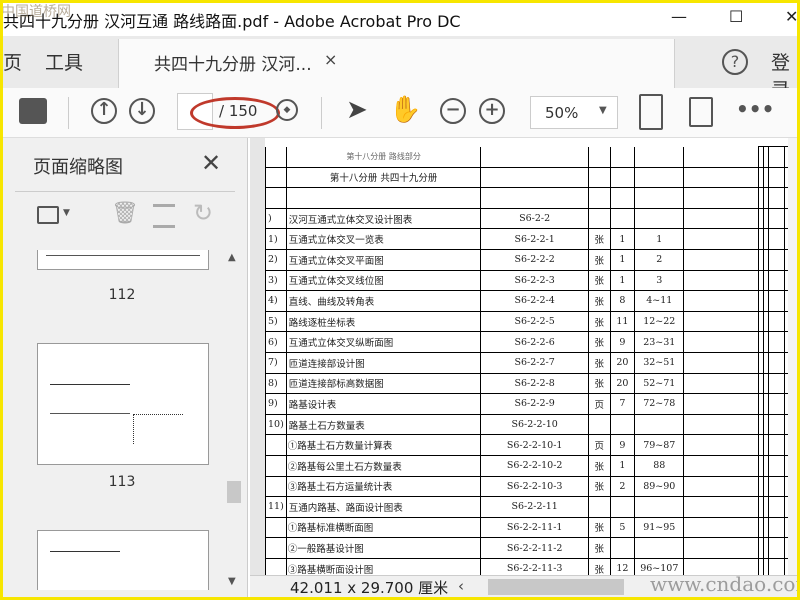 This screenshot has height=600, width=800. Describe the element at coordinates (562, 113) in the screenshot. I see `zoom-value: 50%` at that location.